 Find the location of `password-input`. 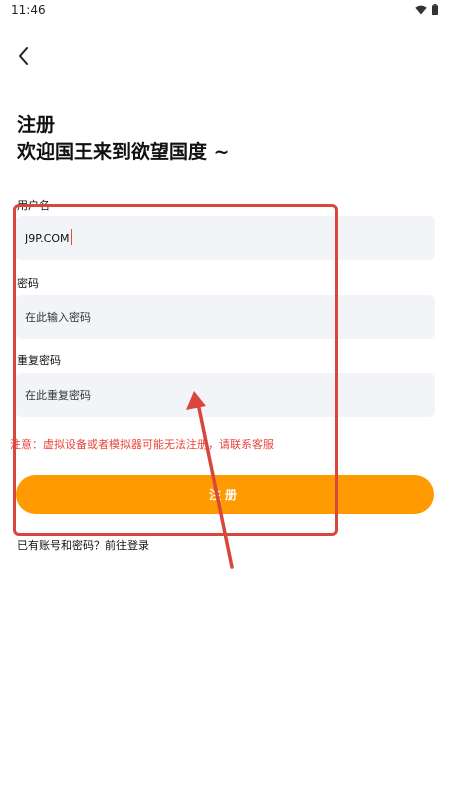

password-input is located at coordinates (225, 317).